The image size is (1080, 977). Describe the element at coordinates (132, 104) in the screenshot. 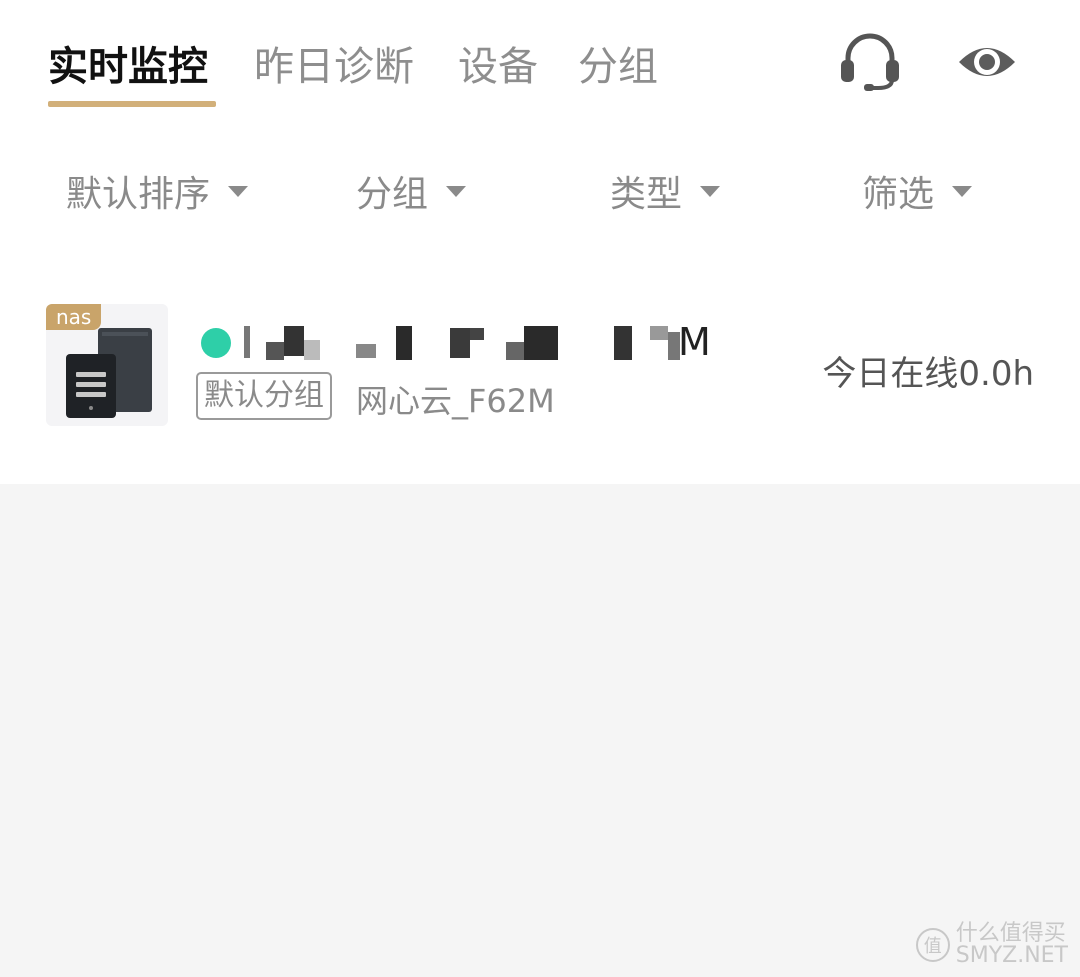

I see `active-tab-indicator` at that location.